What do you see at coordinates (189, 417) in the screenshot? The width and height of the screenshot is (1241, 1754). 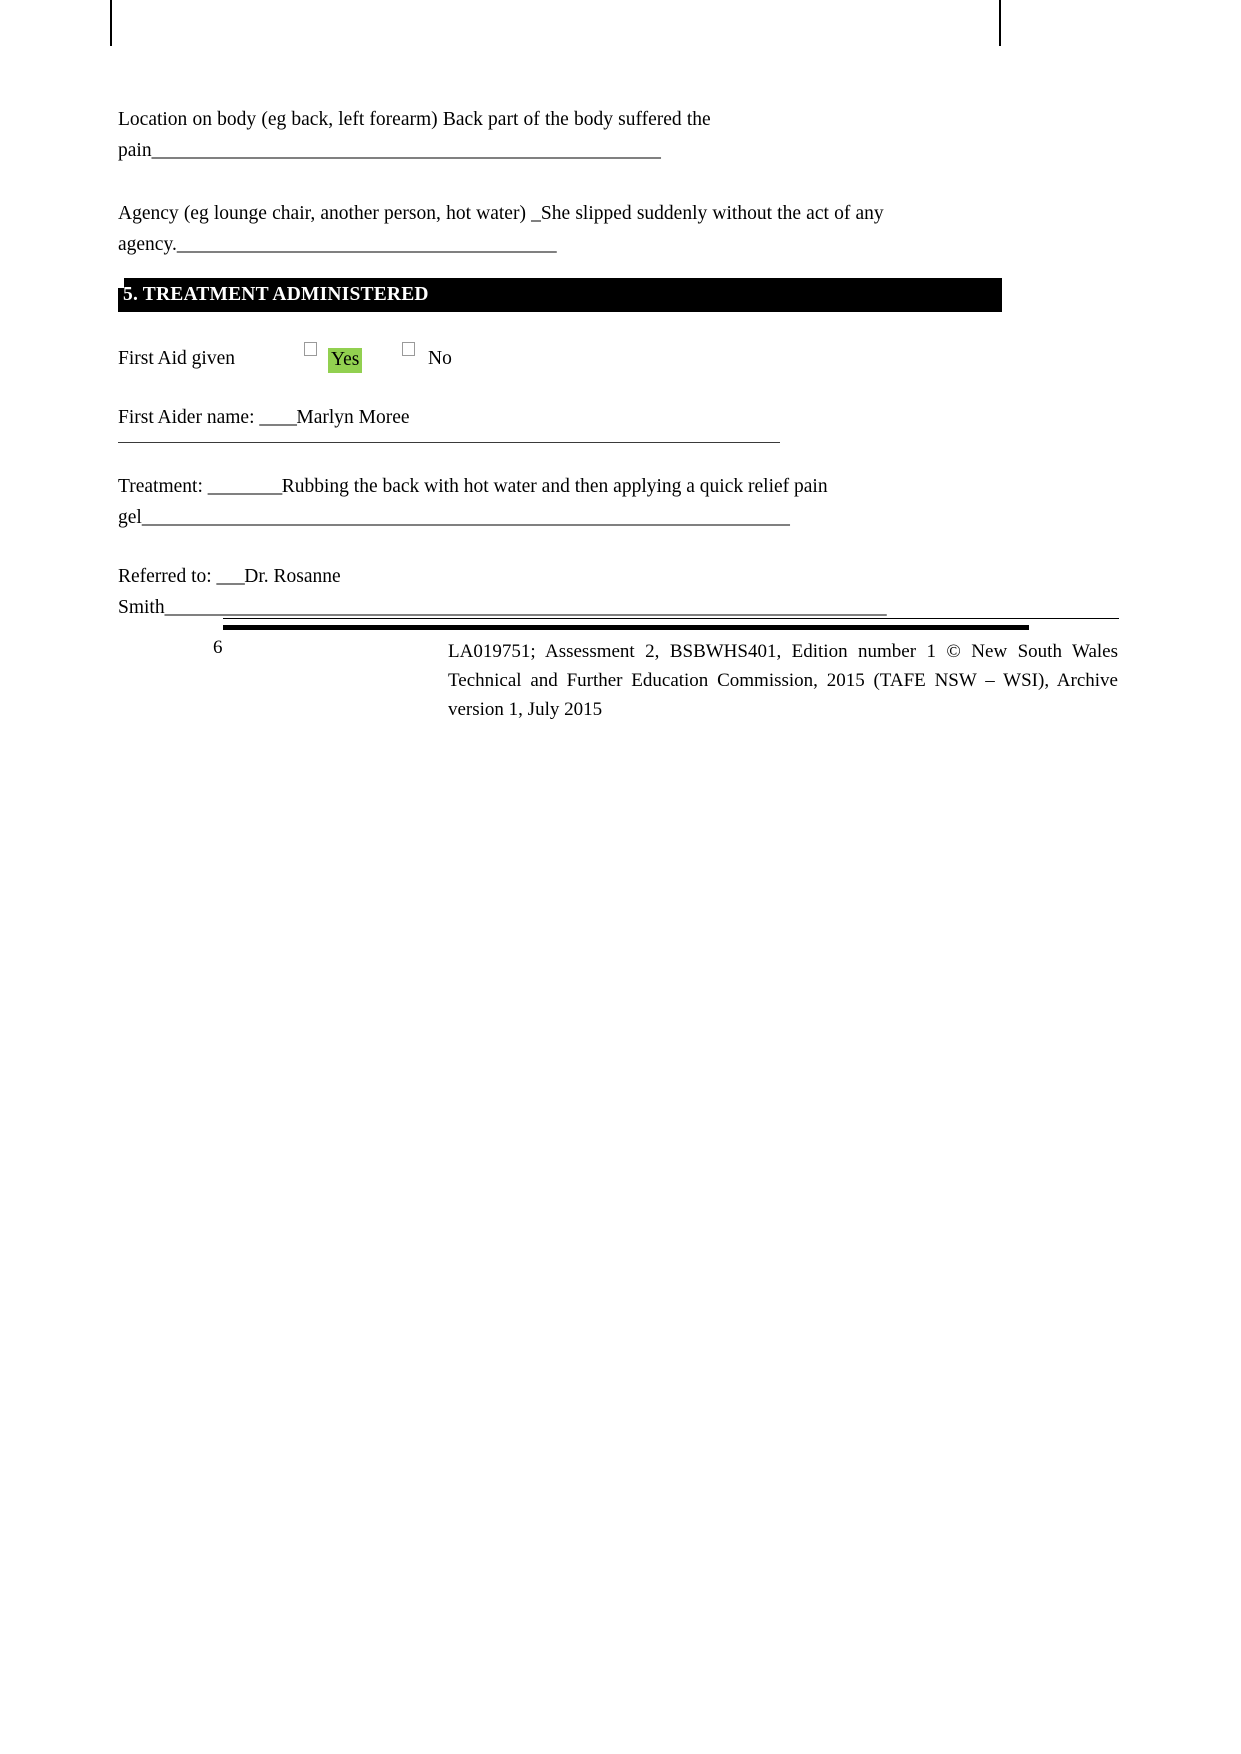 I see `first-aider-name-label: First Aider name:` at bounding box center [189, 417].